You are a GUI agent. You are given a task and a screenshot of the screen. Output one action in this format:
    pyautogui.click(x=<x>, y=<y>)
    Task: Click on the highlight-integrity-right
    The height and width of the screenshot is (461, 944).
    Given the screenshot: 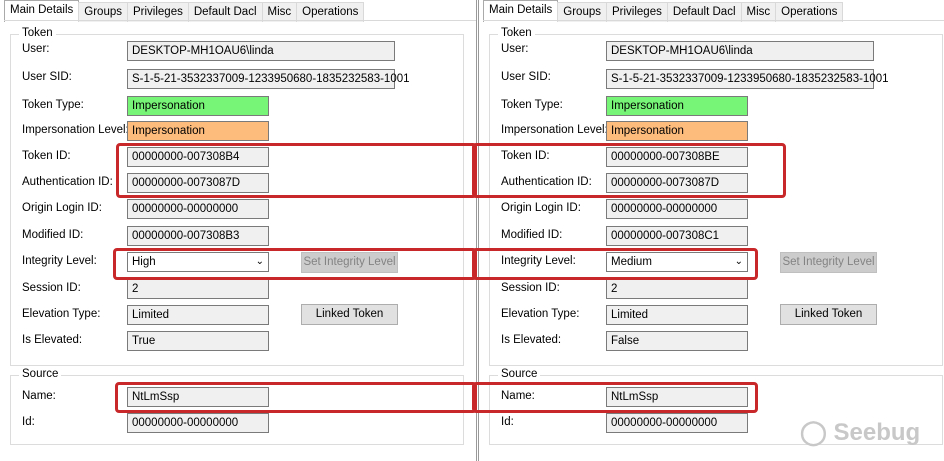 What is the action you would take?
    pyautogui.click(x=615, y=264)
    